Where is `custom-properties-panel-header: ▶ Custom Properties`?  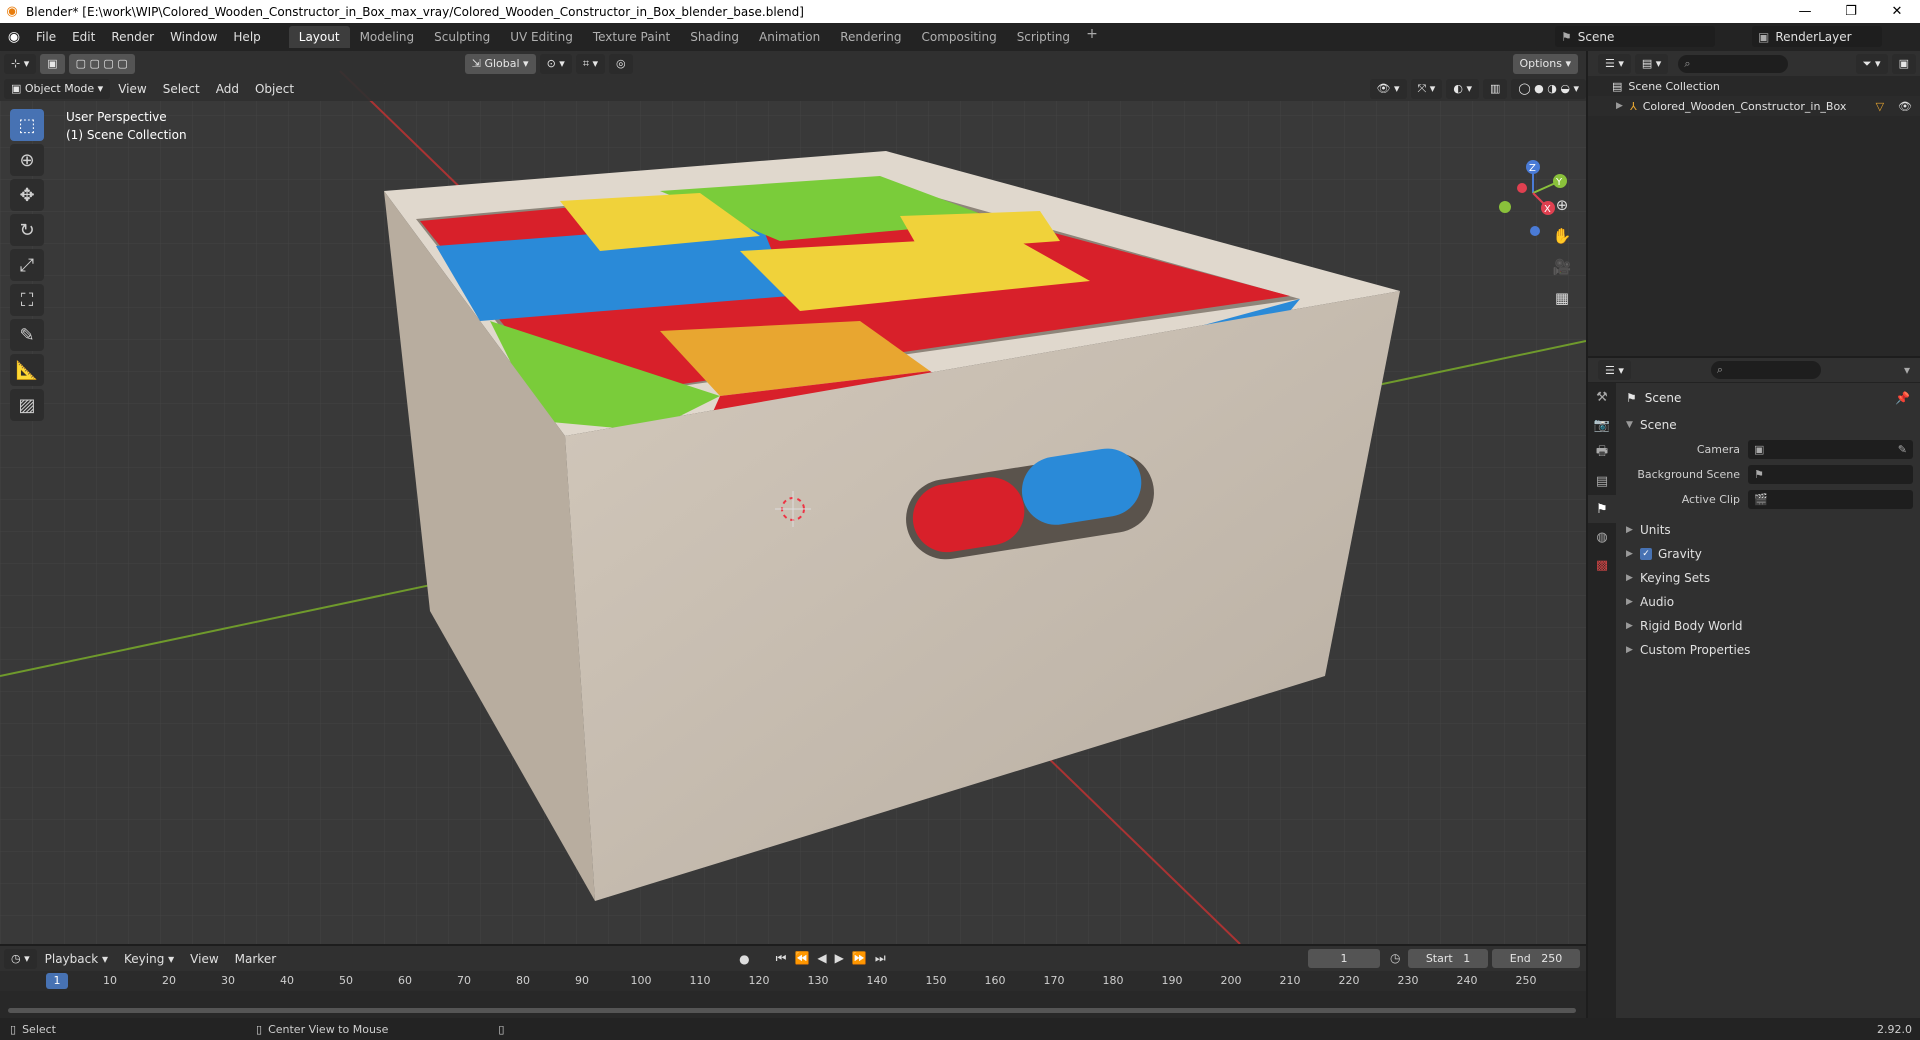 custom-properties-panel-header: ▶ Custom Properties is located at coordinates (1768, 650).